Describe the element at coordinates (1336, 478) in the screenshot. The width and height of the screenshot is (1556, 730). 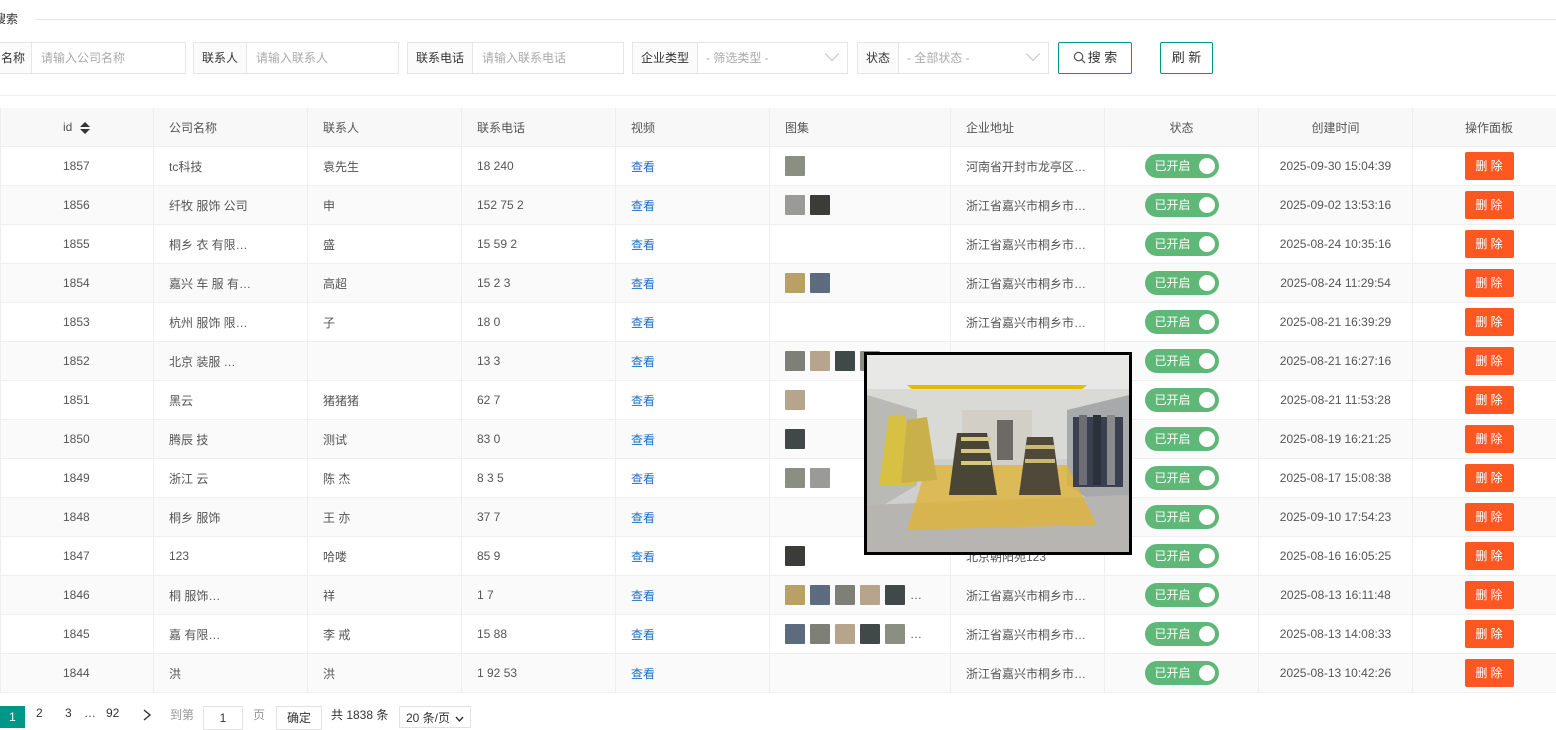
I see `cell-created: 2025-08-17 15:08:38` at that location.